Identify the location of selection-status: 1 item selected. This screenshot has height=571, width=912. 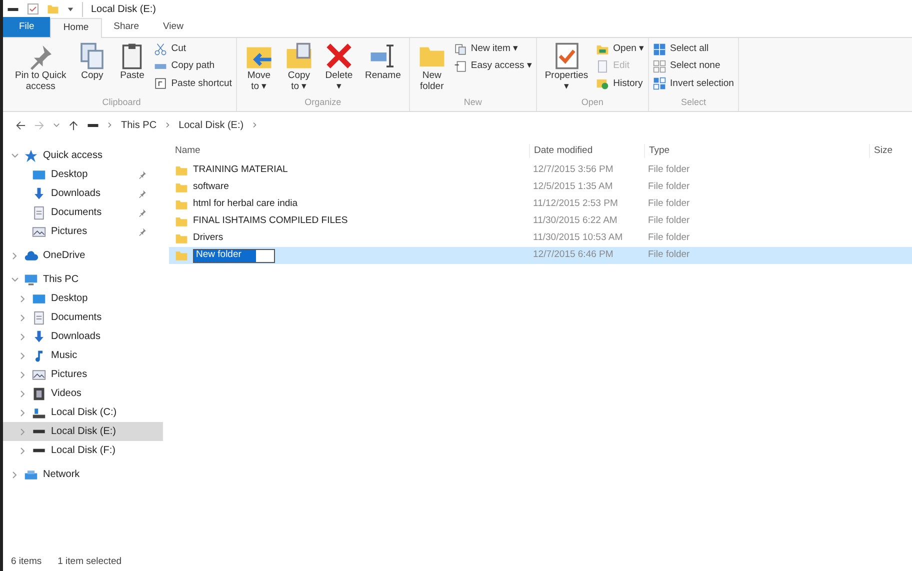
(90, 561).